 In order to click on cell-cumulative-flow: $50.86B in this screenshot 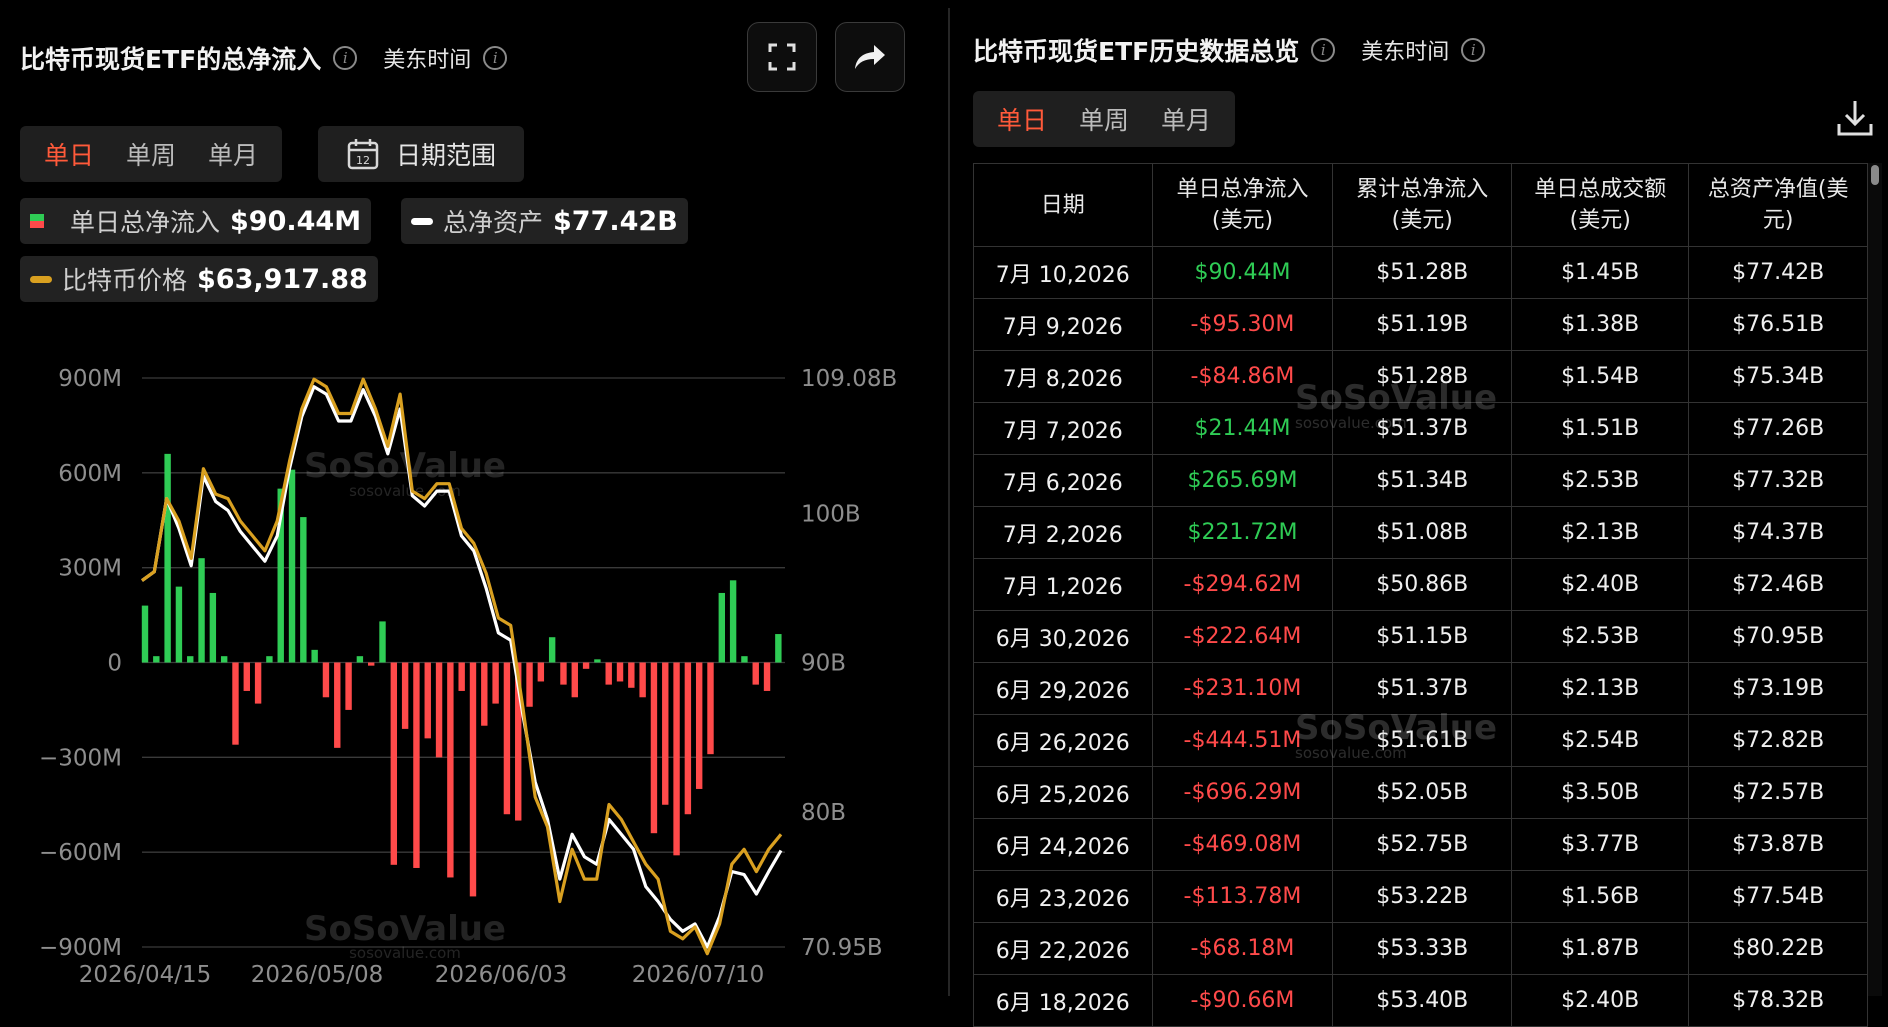, I will do `click(1422, 584)`.